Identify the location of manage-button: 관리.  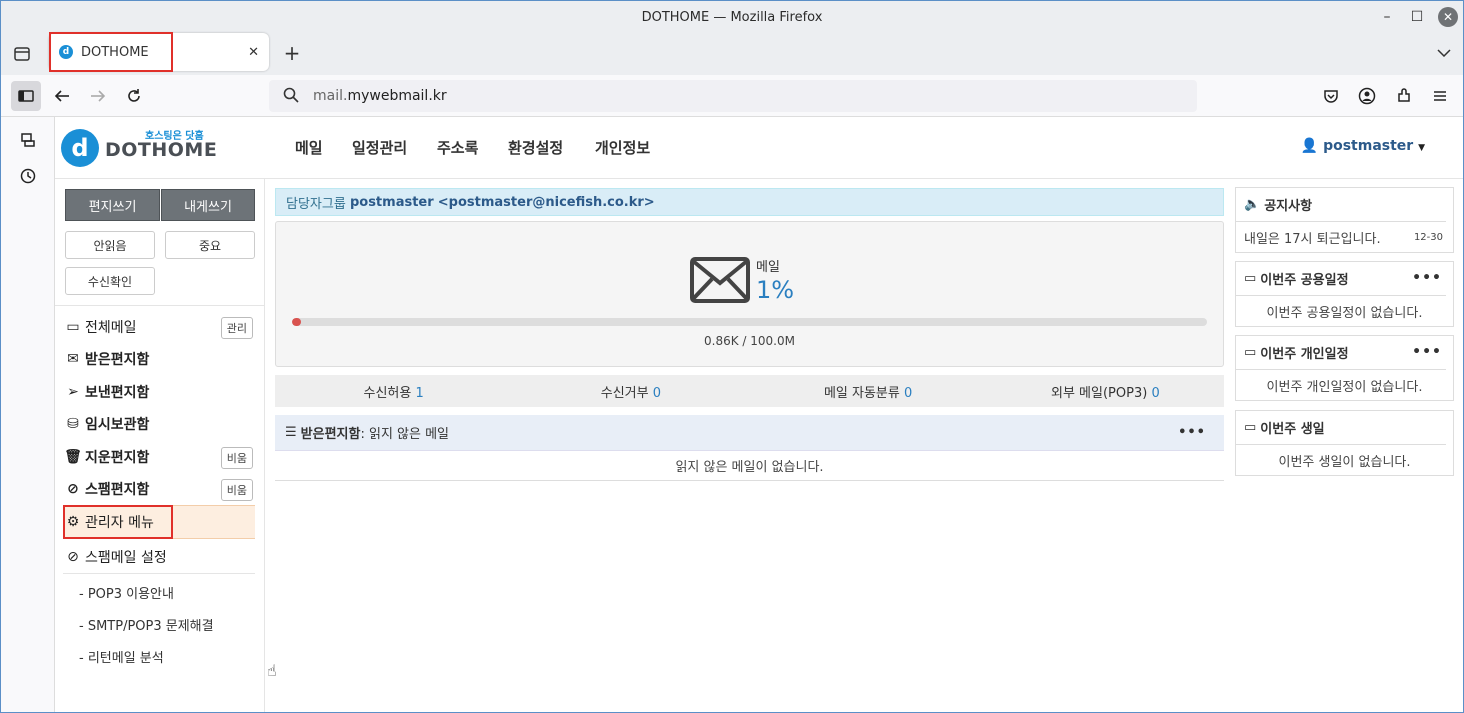
(236, 328).